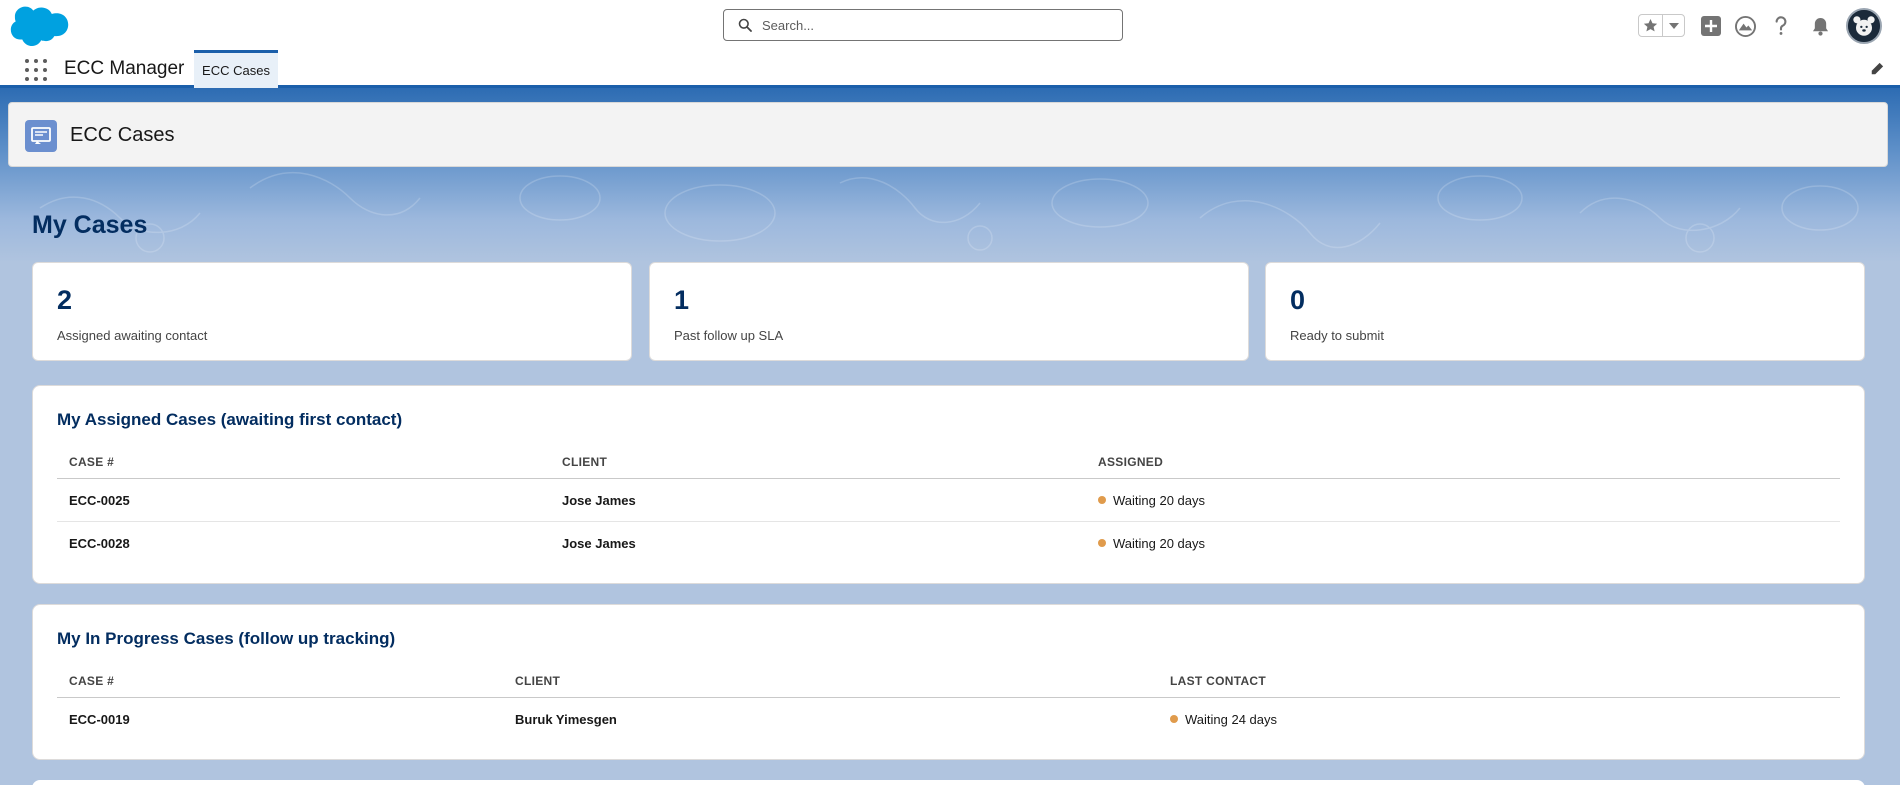 This screenshot has width=1900, height=785. What do you see at coordinates (948, 543) in the screenshot?
I see `table-row: ECC-0028 Jose James Waiting 20 days` at bounding box center [948, 543].